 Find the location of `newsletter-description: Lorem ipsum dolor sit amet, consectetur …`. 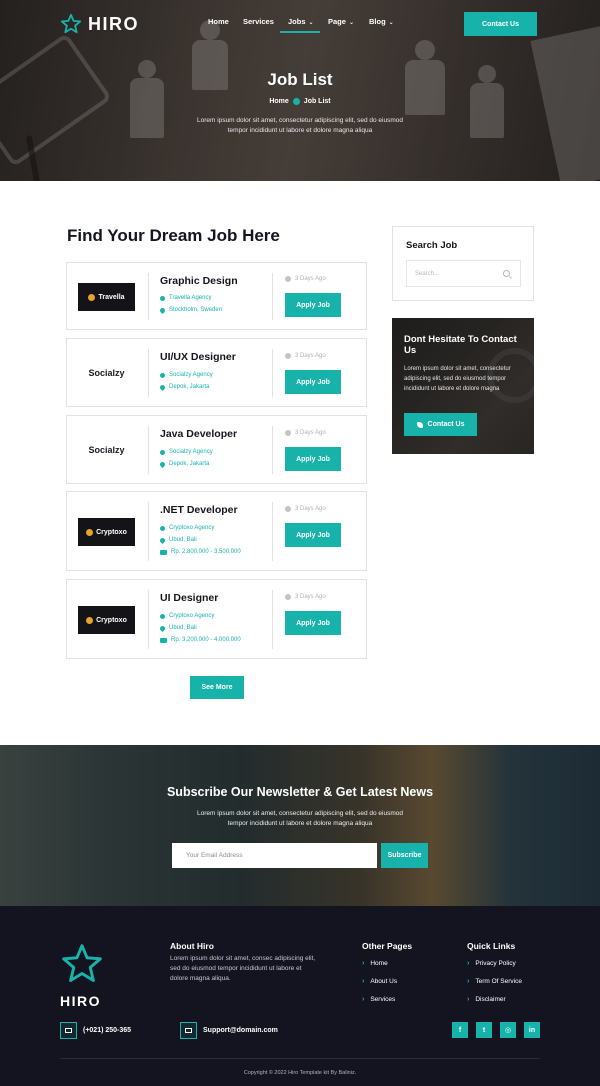

newsletter-description: Lorem ipsum dolor sit amet, consectetur … is located at coordinates (300, 818).